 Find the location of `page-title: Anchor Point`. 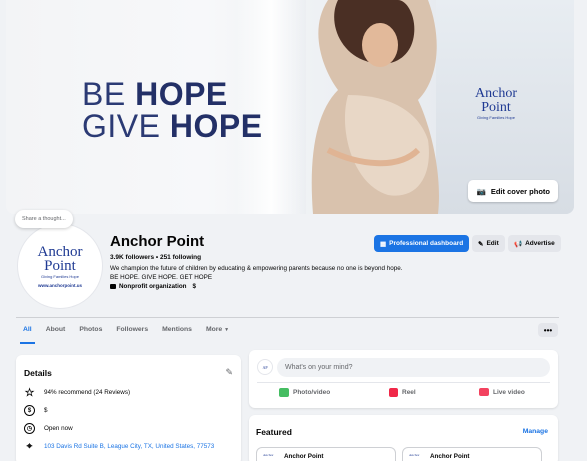

page-title: Anchor Point is located at coordinates (157, 241).